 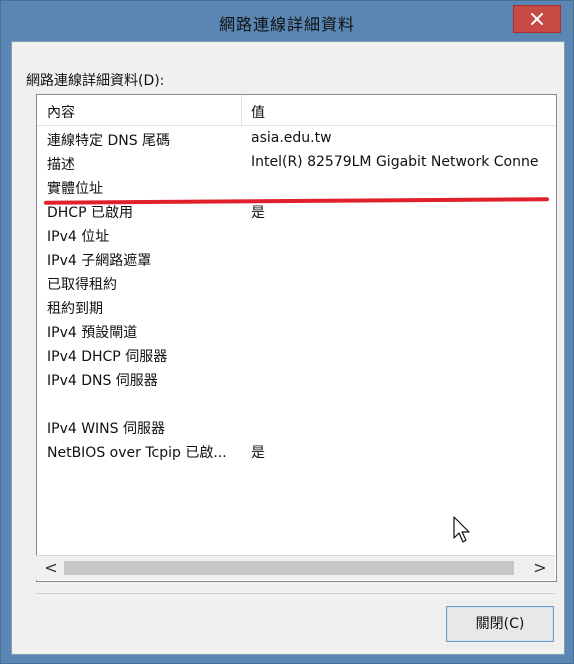 What do you see at coordinates (296, 451) in the screenshot?
I see `table-row: NetBIOS over Tcpip 已啟... 是` at bounding box center [296, 451].